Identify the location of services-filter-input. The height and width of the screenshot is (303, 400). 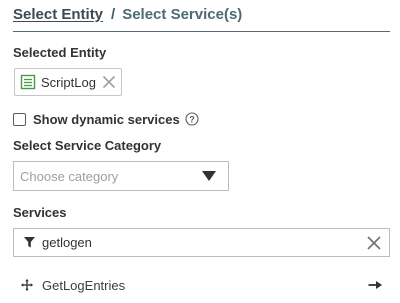
(192, 242).